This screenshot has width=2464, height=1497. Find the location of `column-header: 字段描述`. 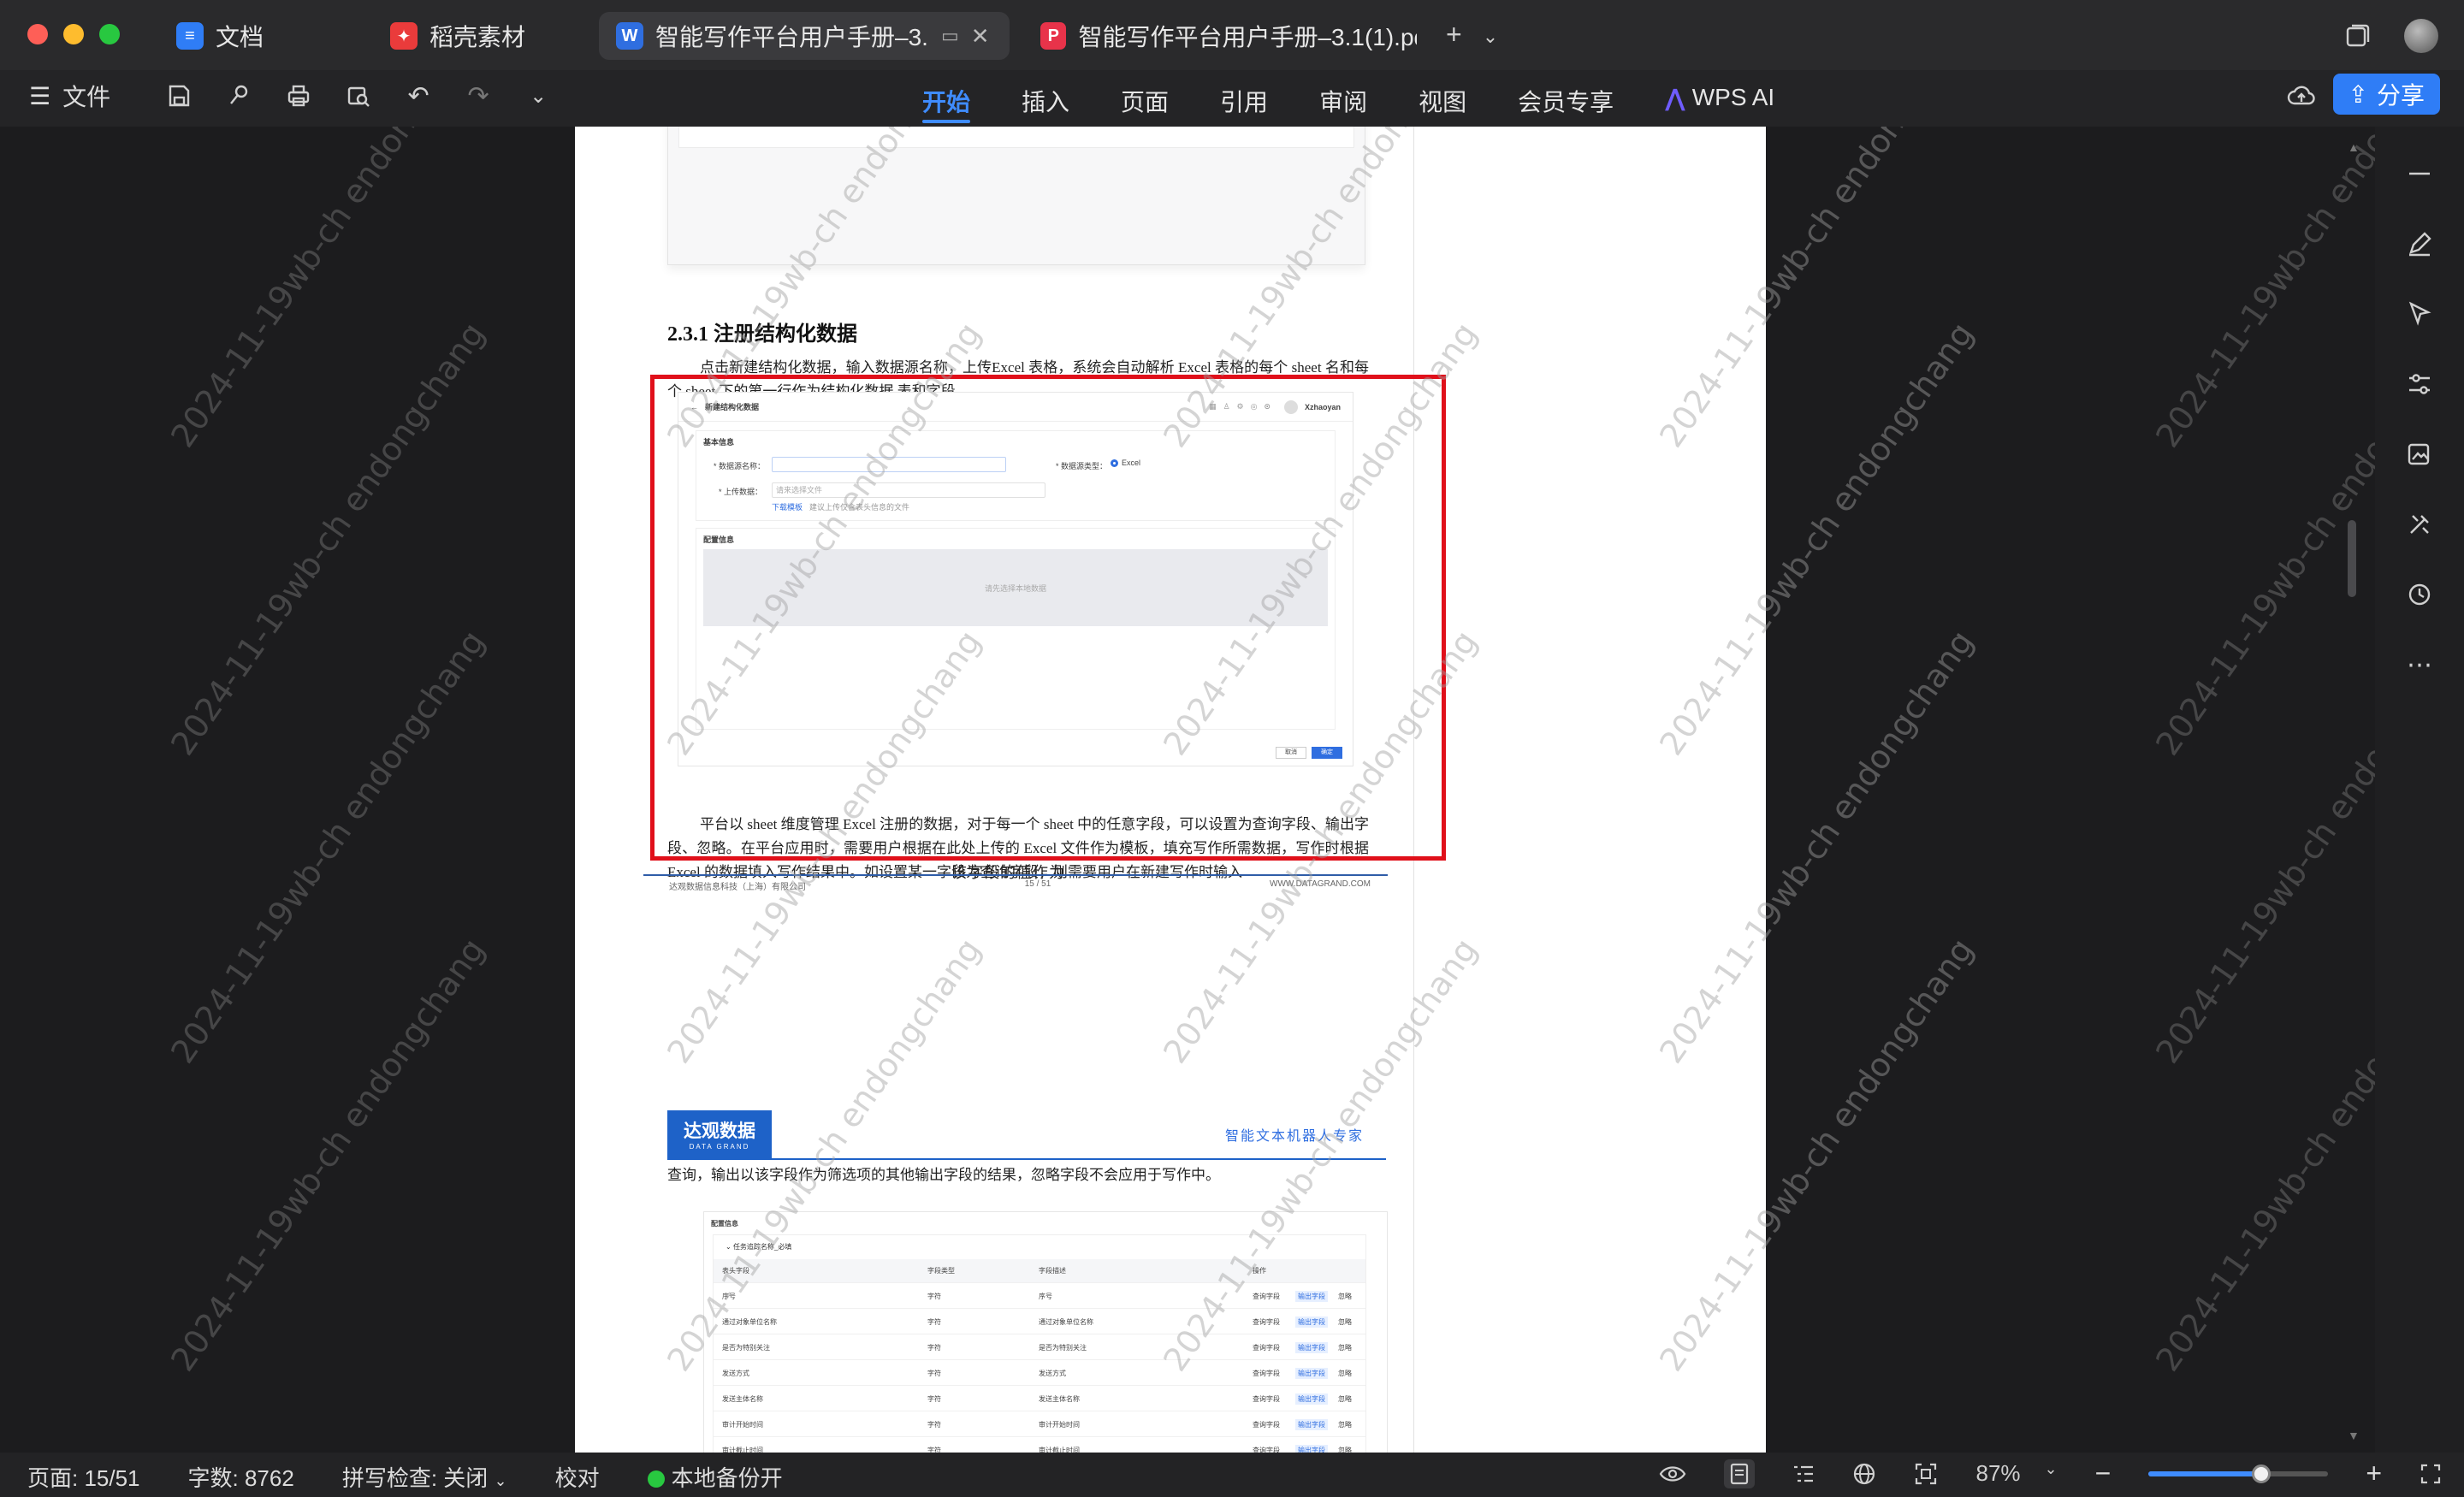

column-header: 字段描述 is located at coordinates (1052, 1271).